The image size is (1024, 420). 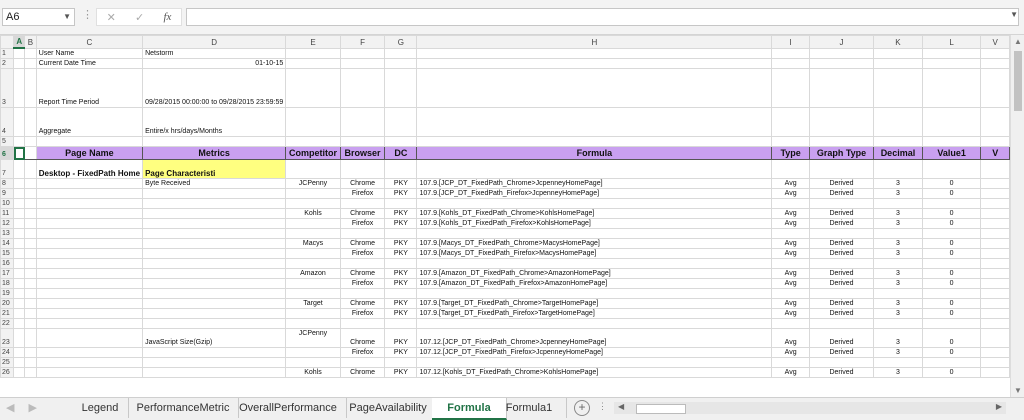 What do you see at coordinates (214, 183) in the screenshot?
I see `cell-d: Byte Received` at bounding box center [214, 183].